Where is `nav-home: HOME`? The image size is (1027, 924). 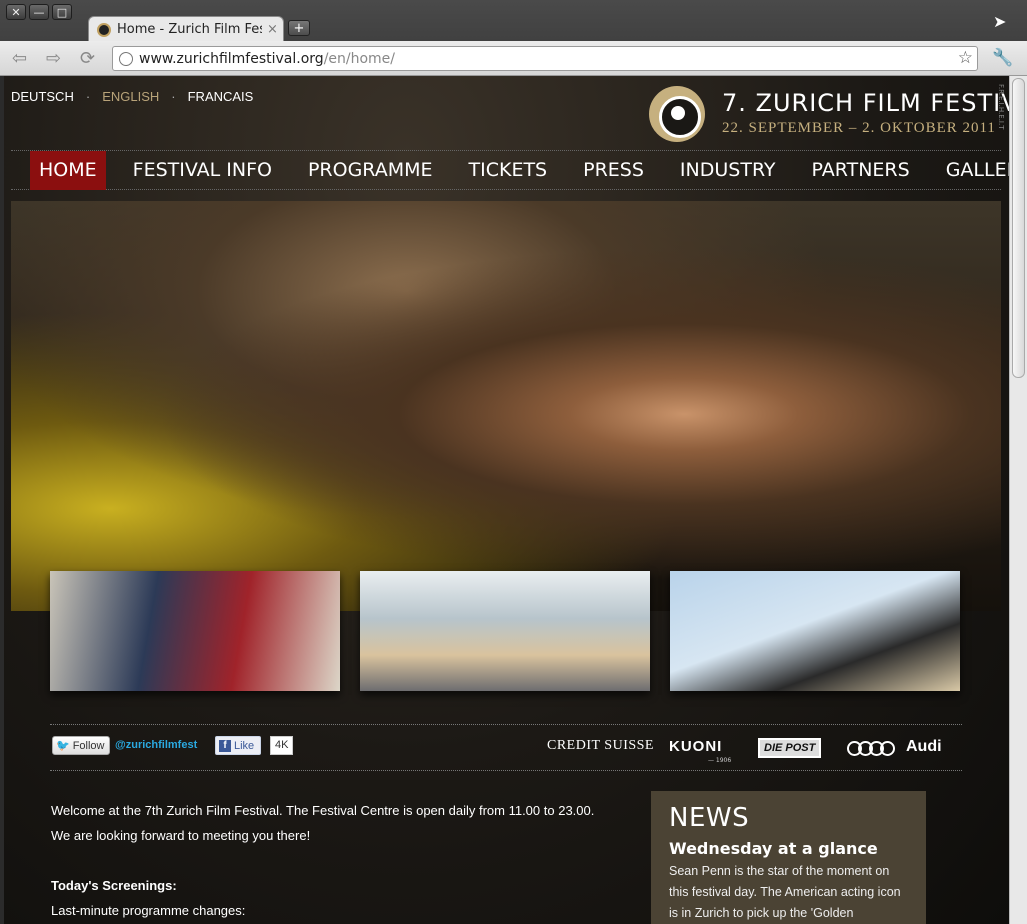 nav-home: HOME is located at coordinates (68, 170).